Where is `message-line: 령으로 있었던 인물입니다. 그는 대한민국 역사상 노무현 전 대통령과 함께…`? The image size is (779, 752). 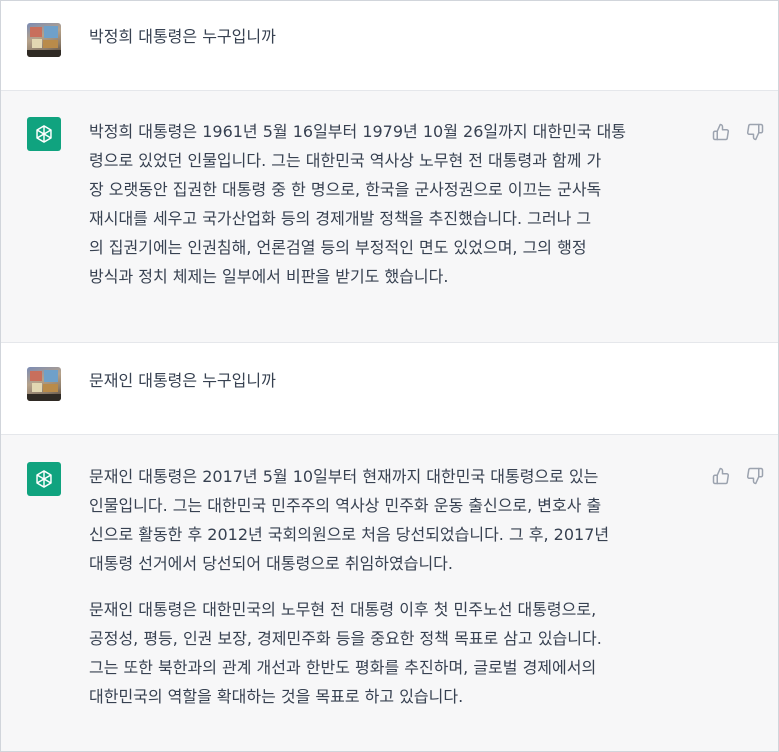
message-line: 령으로 있었던 인물입니다. 그는 대한민국 역사상 노무현 전 대통령과 함께… is located at coordinates (345, 160).